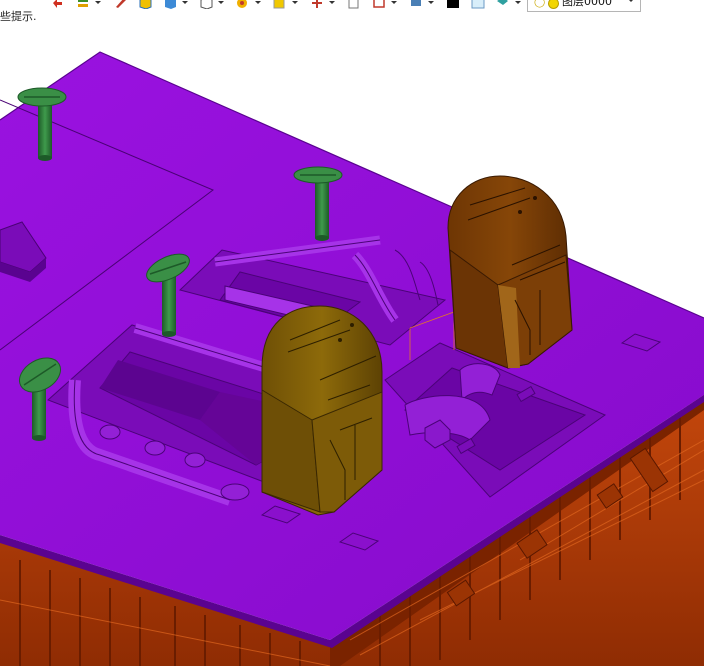 Image resolution: width=704 pixels, height=666 pixels. I want to click on slider-block-back, so click(510, 272).